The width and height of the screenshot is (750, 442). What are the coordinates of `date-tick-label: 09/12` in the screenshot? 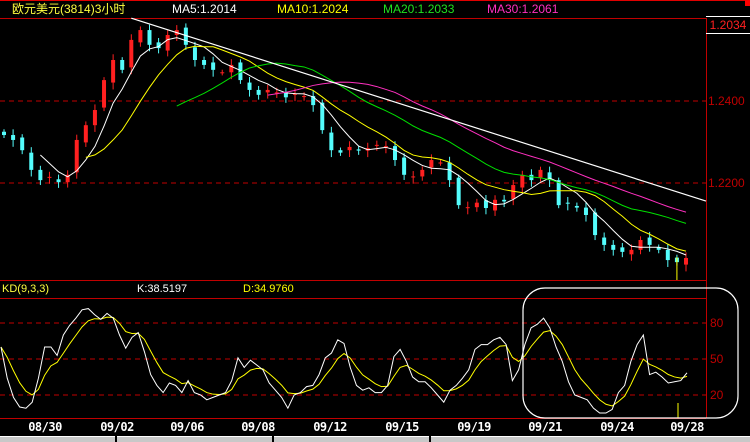 It's located at (330, 427).